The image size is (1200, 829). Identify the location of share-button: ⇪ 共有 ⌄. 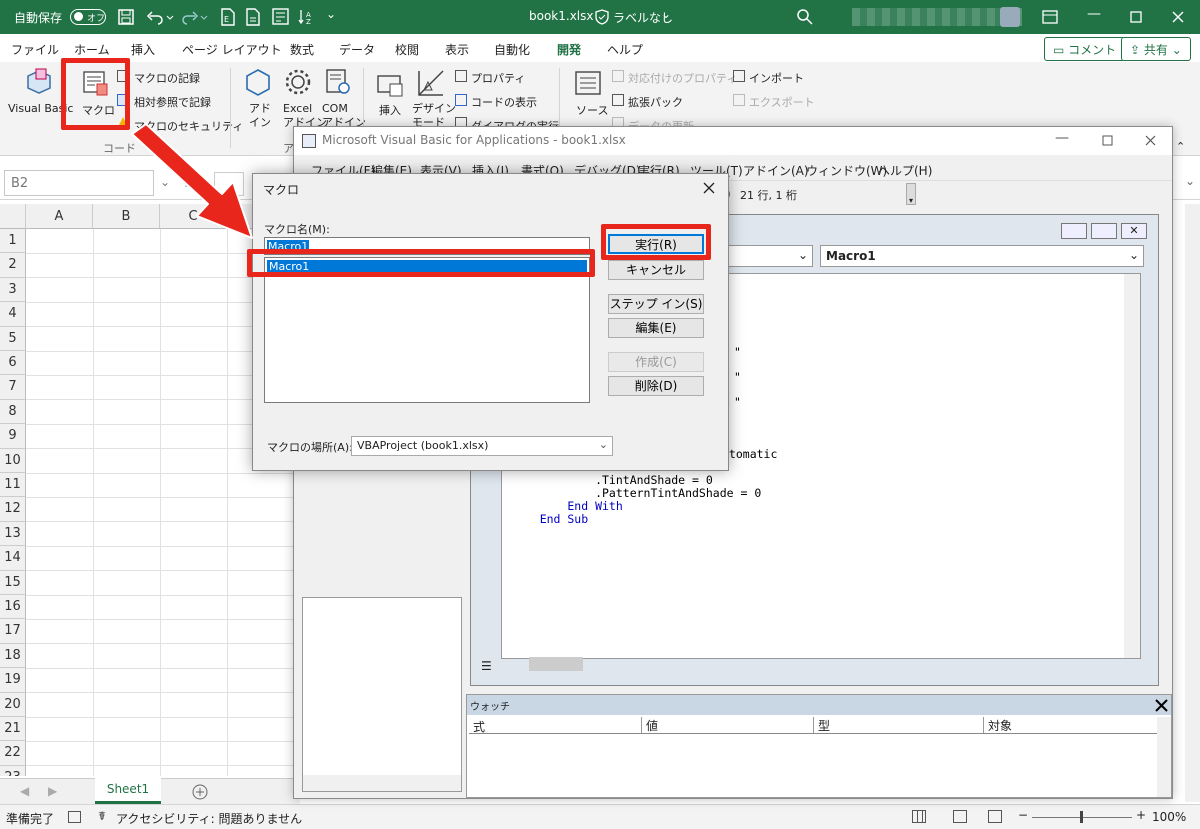
(1156, 49).